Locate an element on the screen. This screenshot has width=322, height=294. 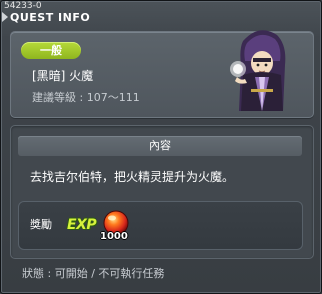
quest-name: [黑暗] 火魔 is located at coordinates (63, 76).